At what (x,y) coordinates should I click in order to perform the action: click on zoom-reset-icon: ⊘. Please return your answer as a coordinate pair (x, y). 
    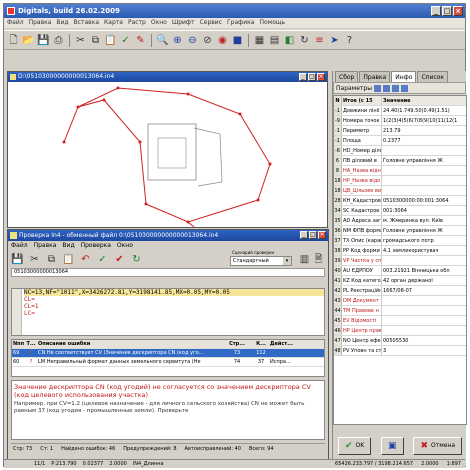
    Looking at the image, I should click on (207, 40).